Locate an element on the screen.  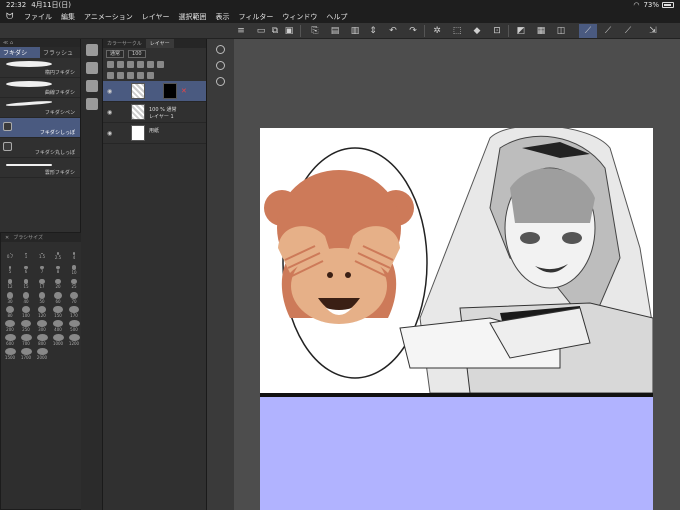
brush-item-round-tail: フキダシ丸しっぽ is located at coordinates (40, 148).